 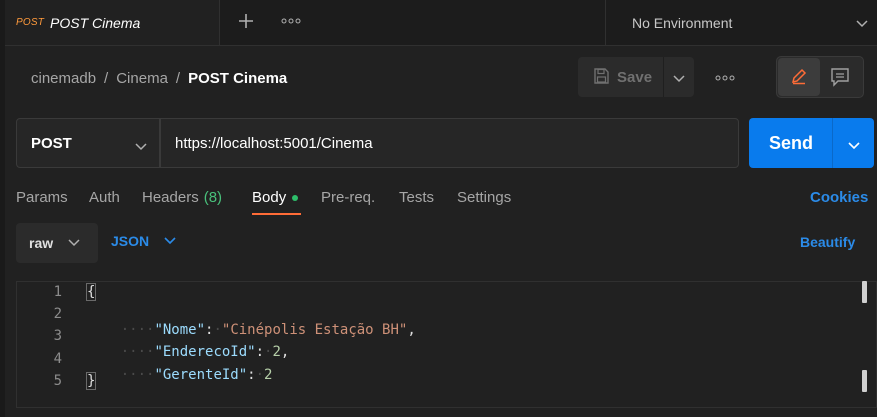 I want to click on method-selector: POST, so click(x=88, y=143).